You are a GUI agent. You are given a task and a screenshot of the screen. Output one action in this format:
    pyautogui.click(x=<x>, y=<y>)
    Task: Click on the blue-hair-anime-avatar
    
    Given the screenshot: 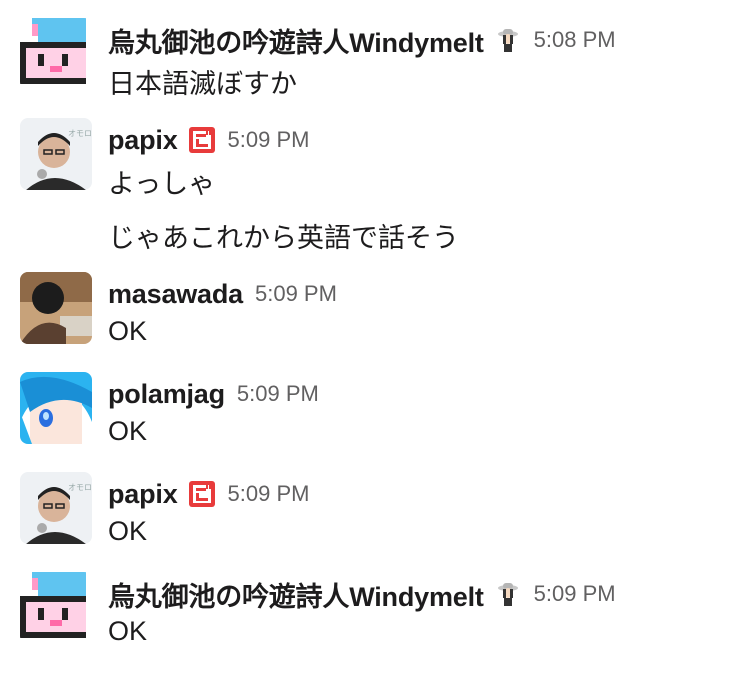 What is the action you would take?
    pyautogui.click(x=56, y=408)
    